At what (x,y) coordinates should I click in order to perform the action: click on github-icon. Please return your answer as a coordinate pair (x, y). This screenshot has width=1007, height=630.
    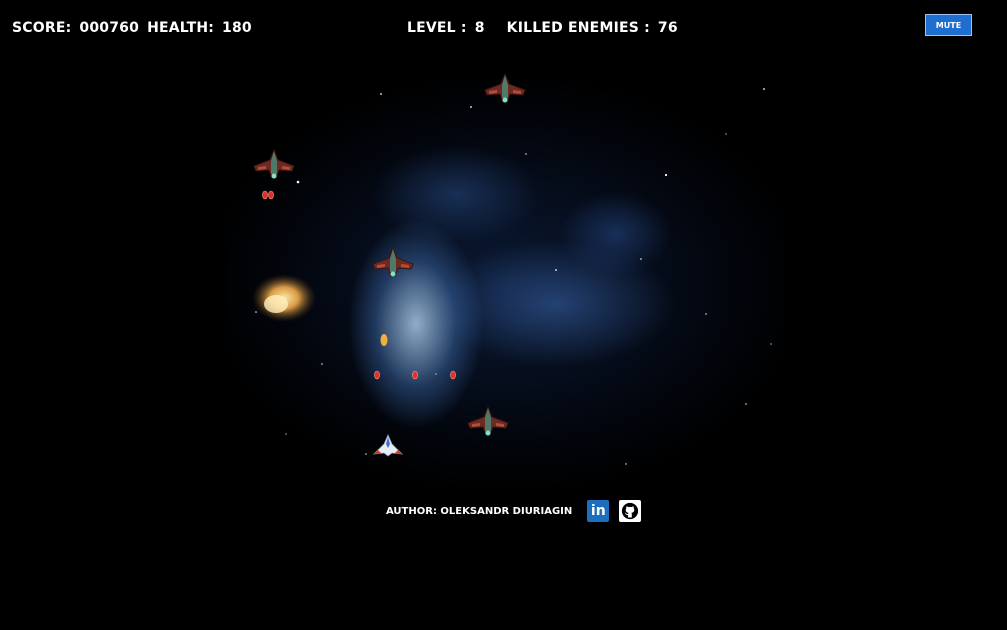
    Looking at the image, I should click on (630, 511).